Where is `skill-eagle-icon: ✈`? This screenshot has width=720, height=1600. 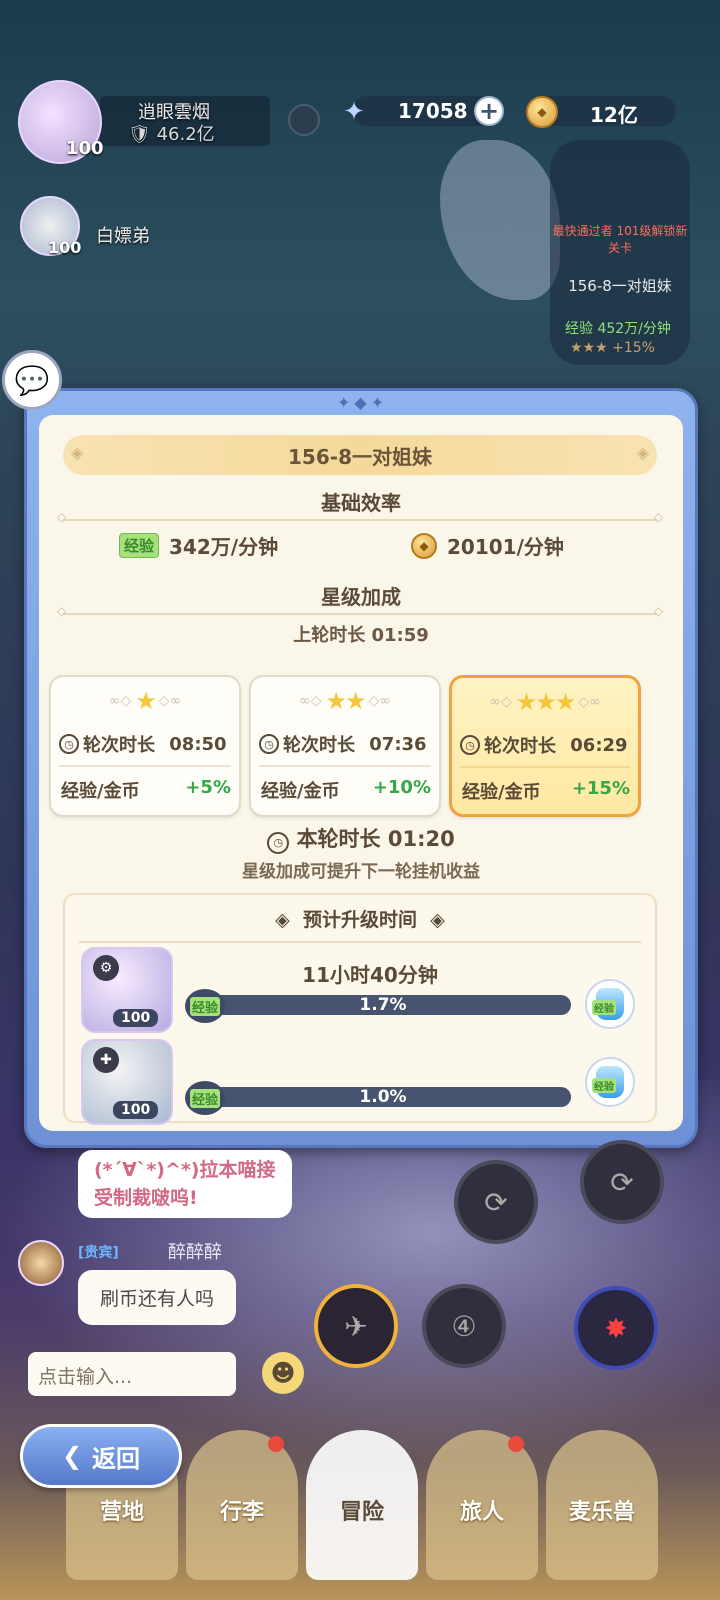
skill-eagle-icon: ✈ is located at coordinates (356, 1326).